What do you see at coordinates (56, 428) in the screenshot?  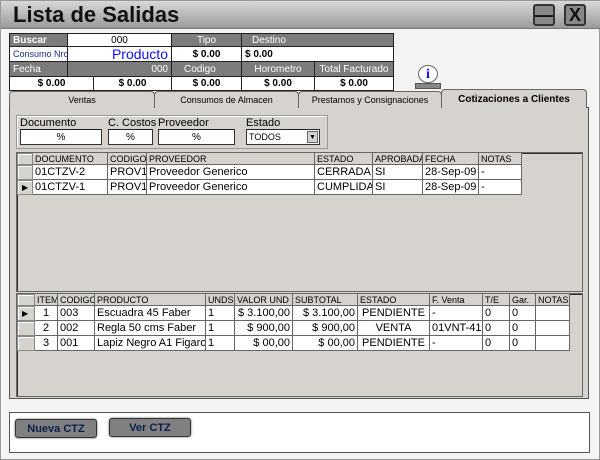 I see `nueva-ctz-button: Nueva CTZ` at bounding box center [56, 428].